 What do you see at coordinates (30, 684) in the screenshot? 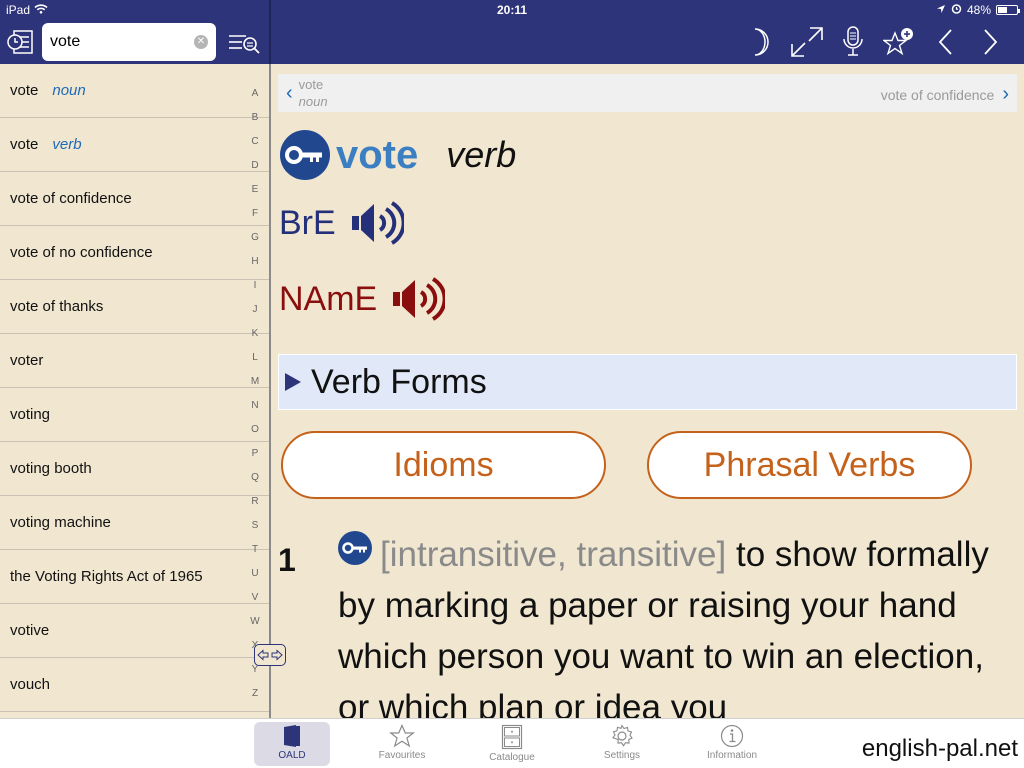
I see `list-item-word: vouch` at bounding box center [30, 684].